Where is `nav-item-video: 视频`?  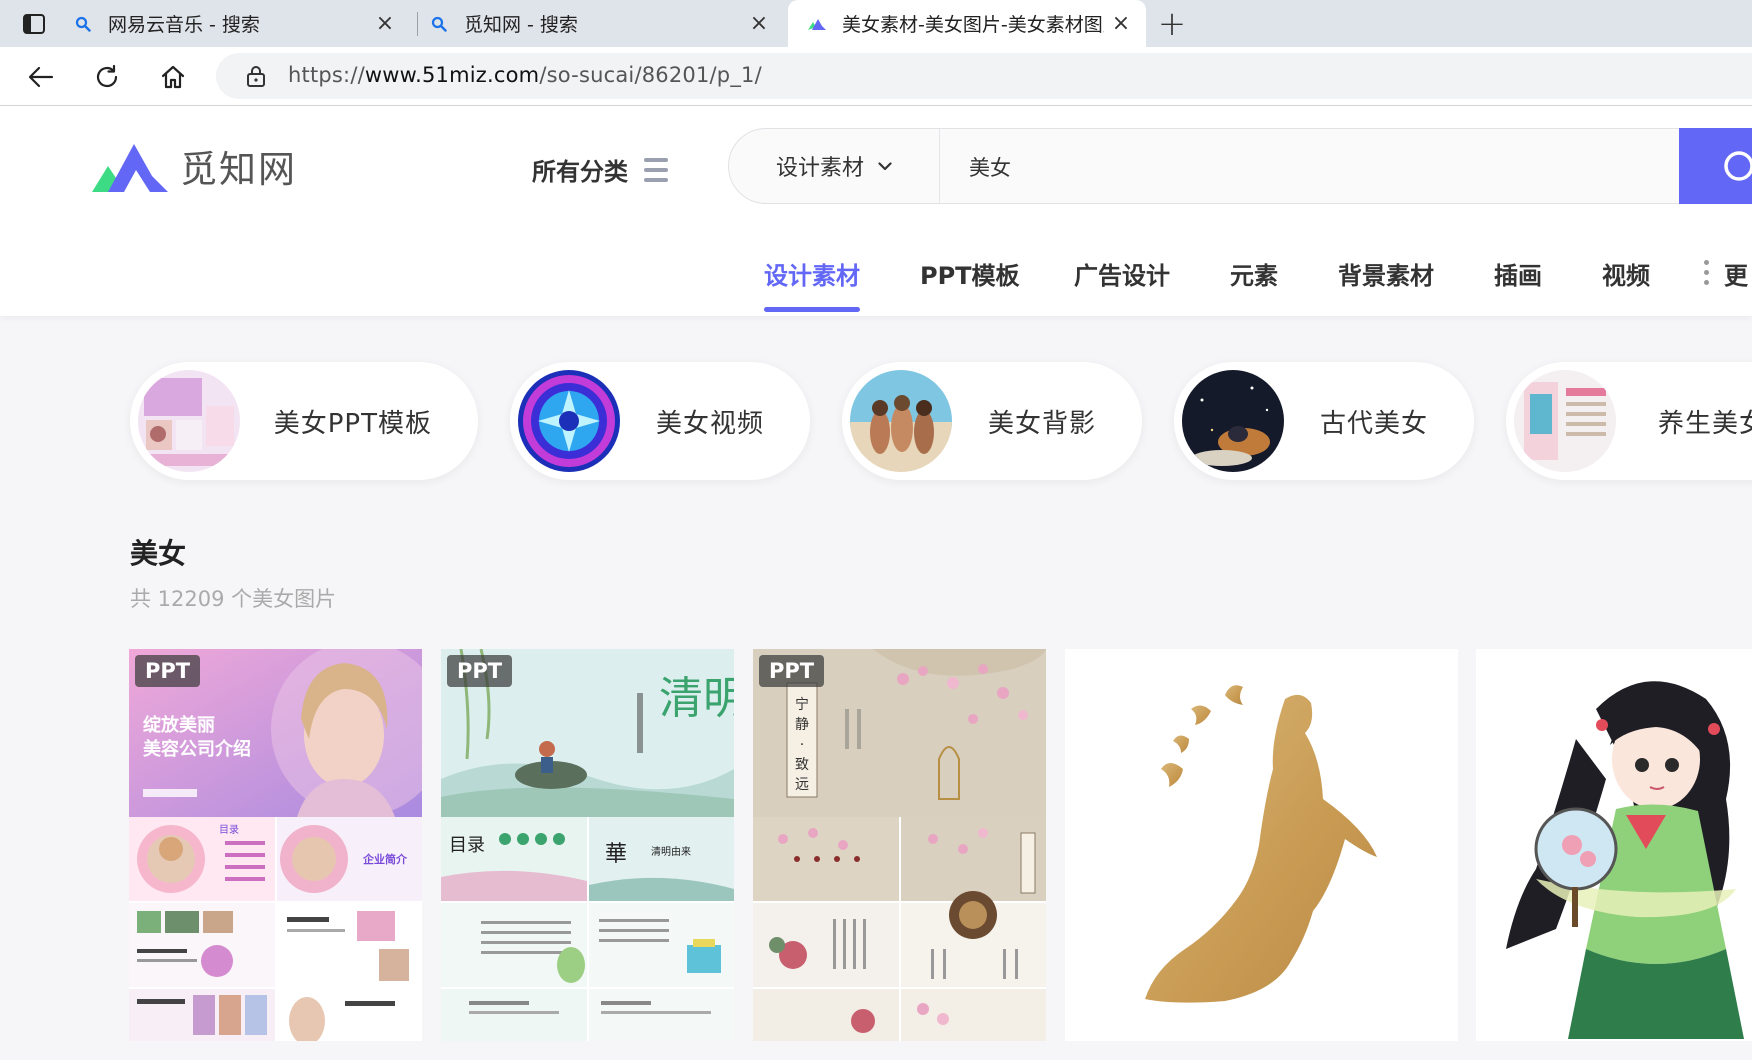
nav-item-video: 视频 is located at coordinates (1626, 273).